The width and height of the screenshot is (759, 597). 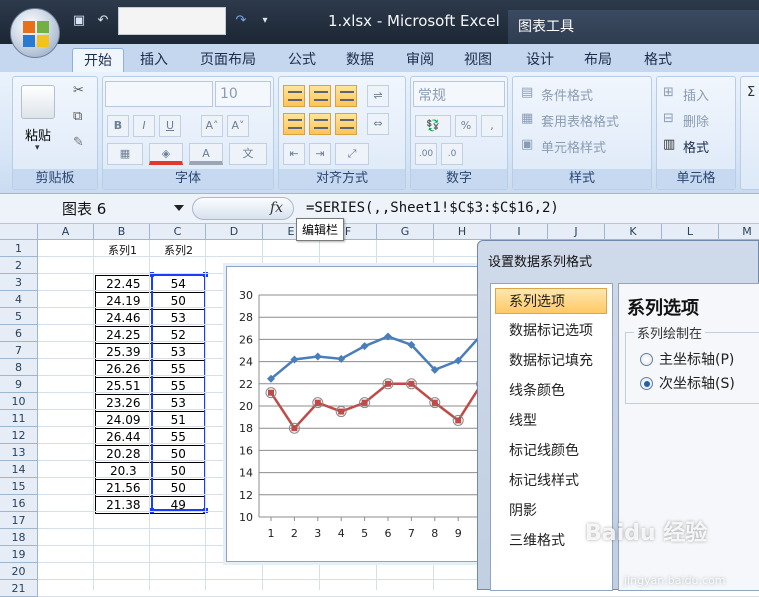 What do you see at coordinates (551, 361) in the screenshot?
I see `nav-item: 数据标记填充` at bounding box center [551, 361].